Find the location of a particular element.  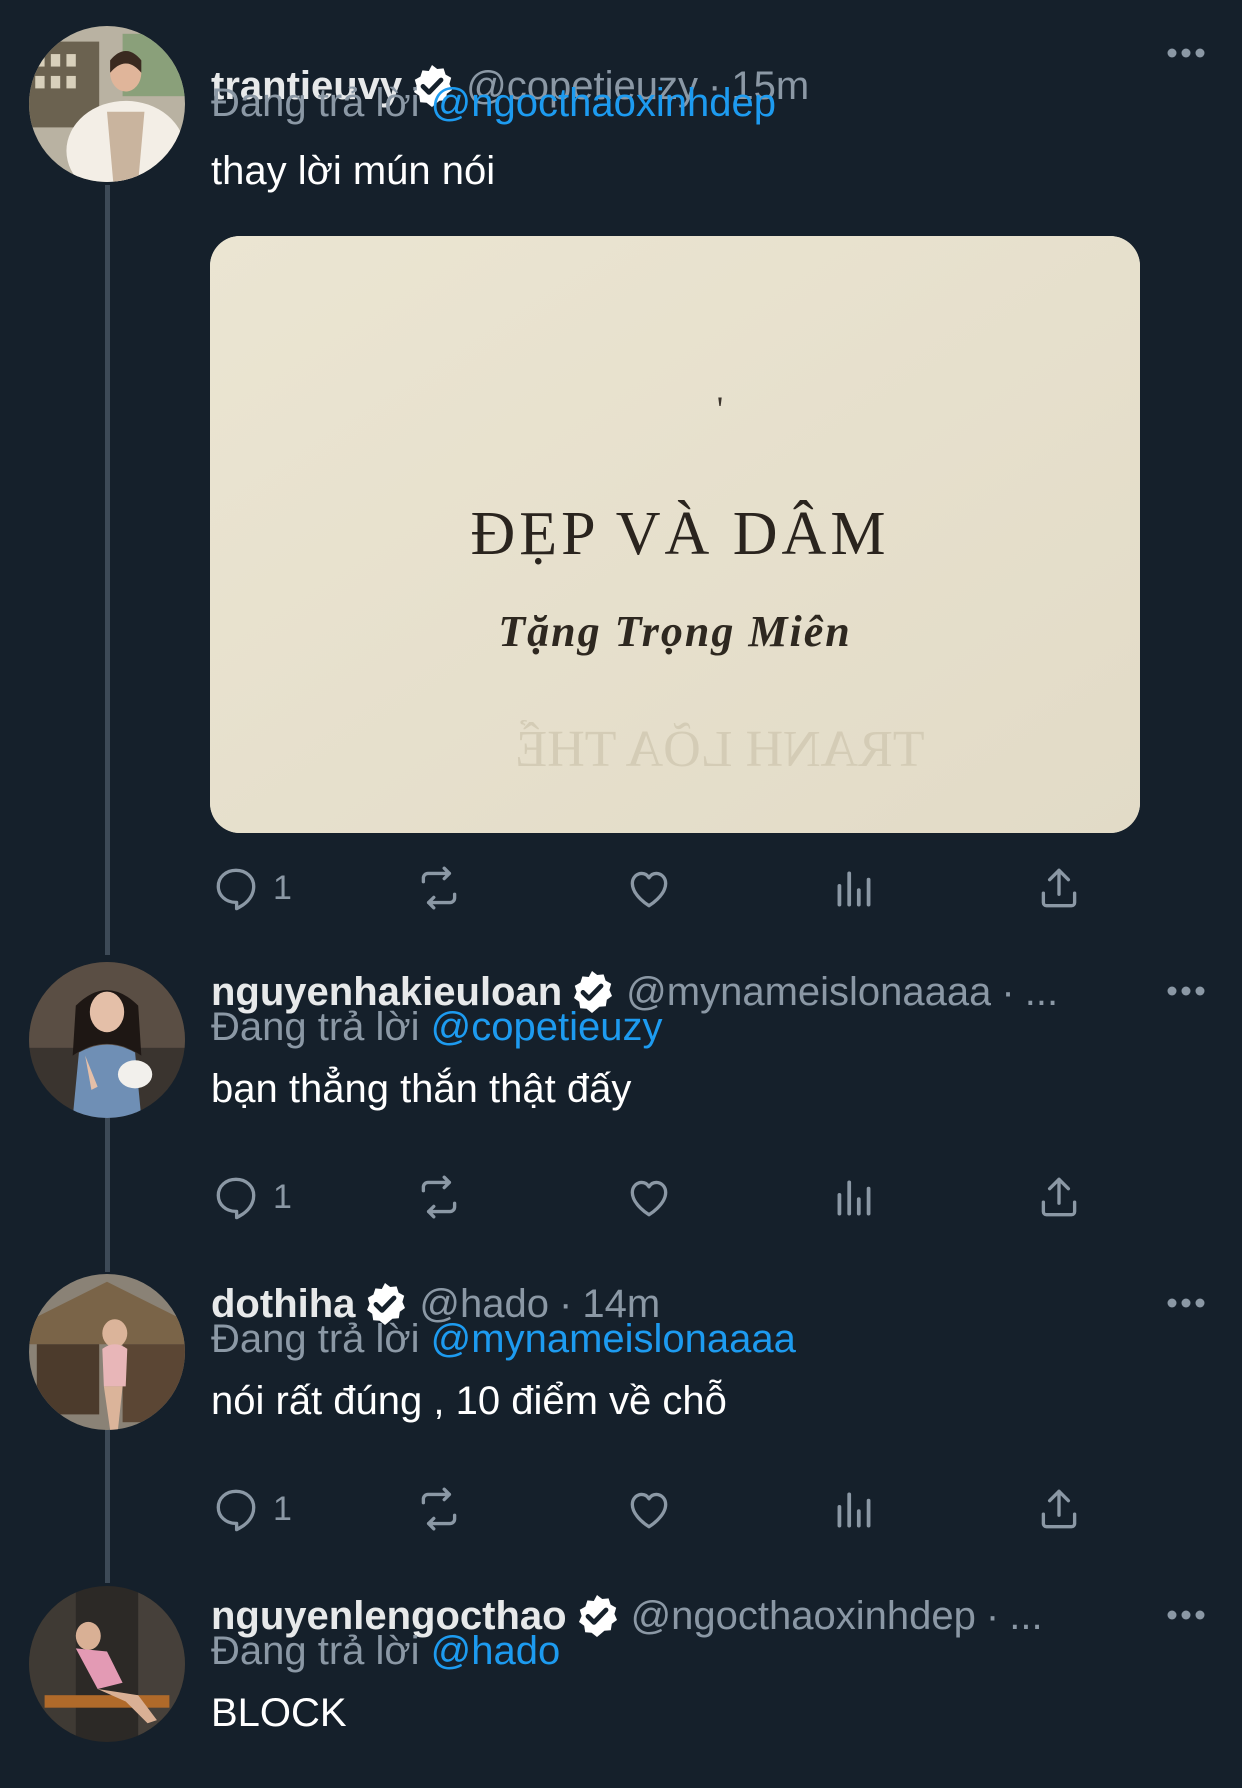

replying-to: Đang trả lời @copetieuzy is located at coordinates (437, 1027).